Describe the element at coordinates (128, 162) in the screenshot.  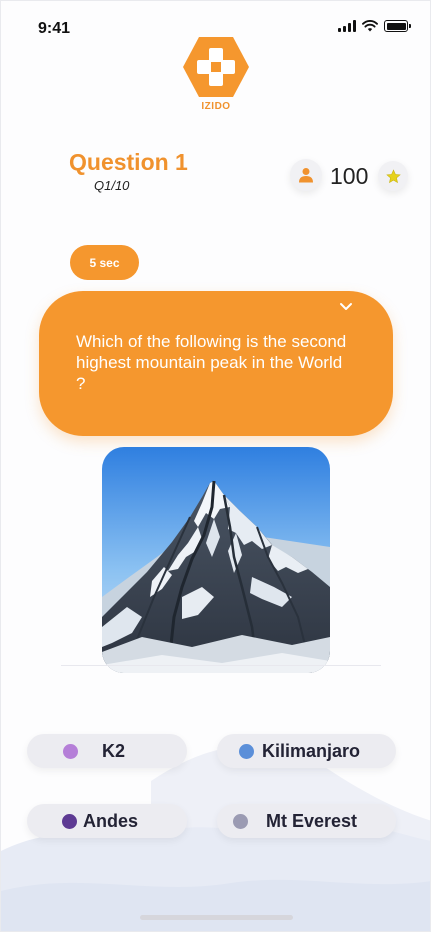
I see `question-title: Question 1` at that location.